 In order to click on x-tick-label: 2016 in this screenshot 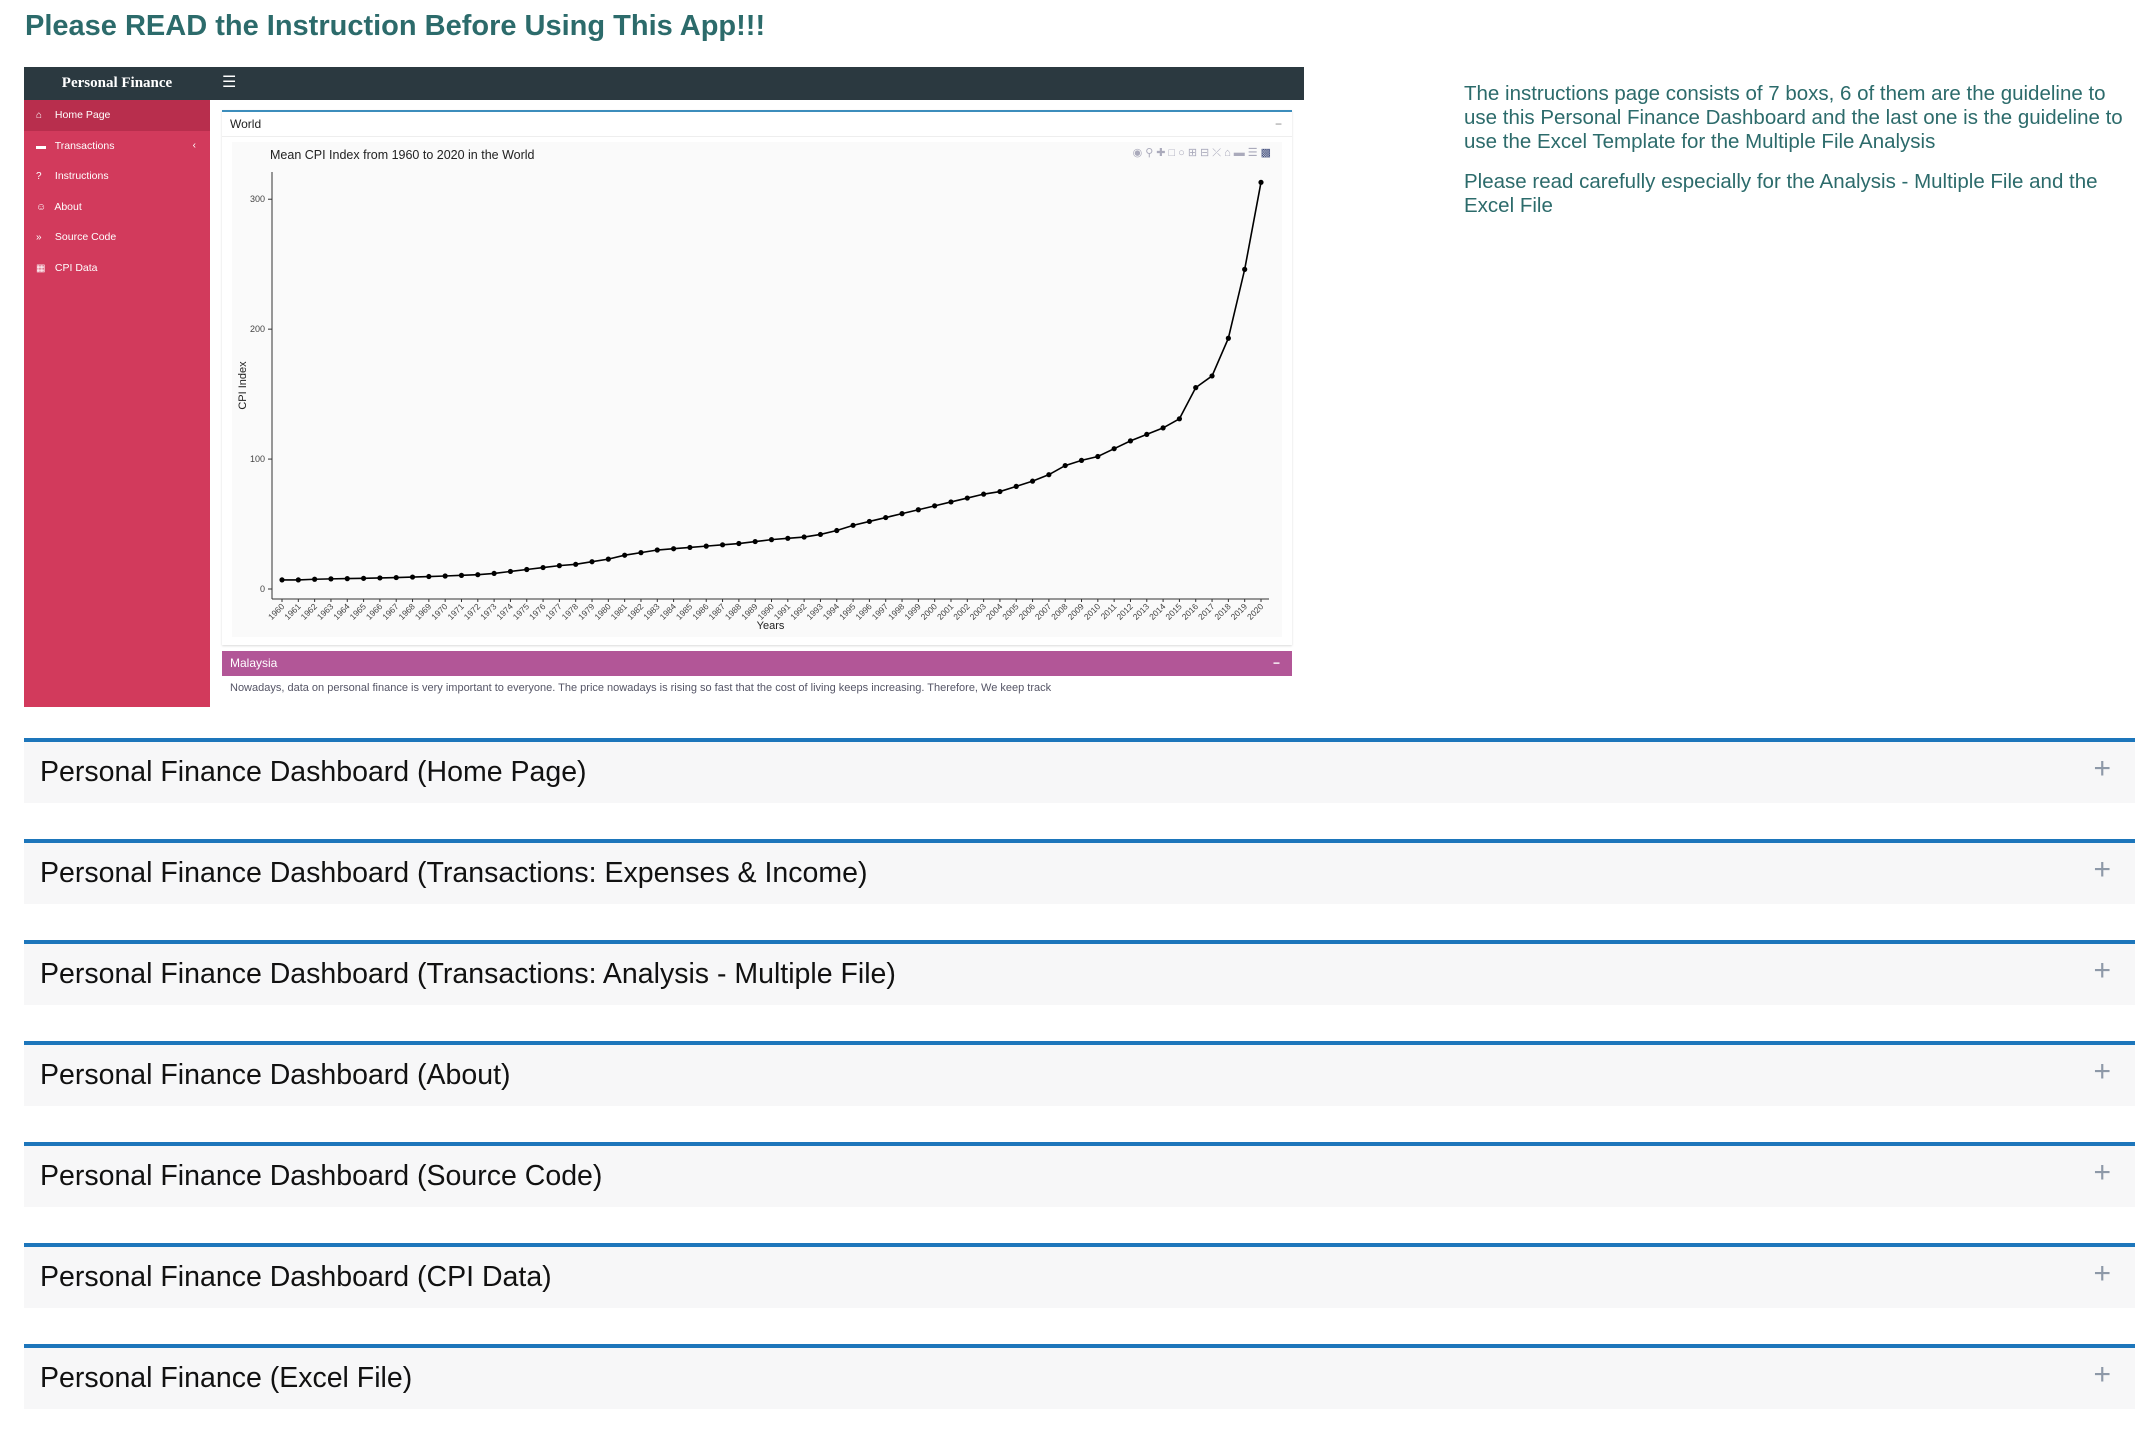, I will do `click(1190, 611)`.